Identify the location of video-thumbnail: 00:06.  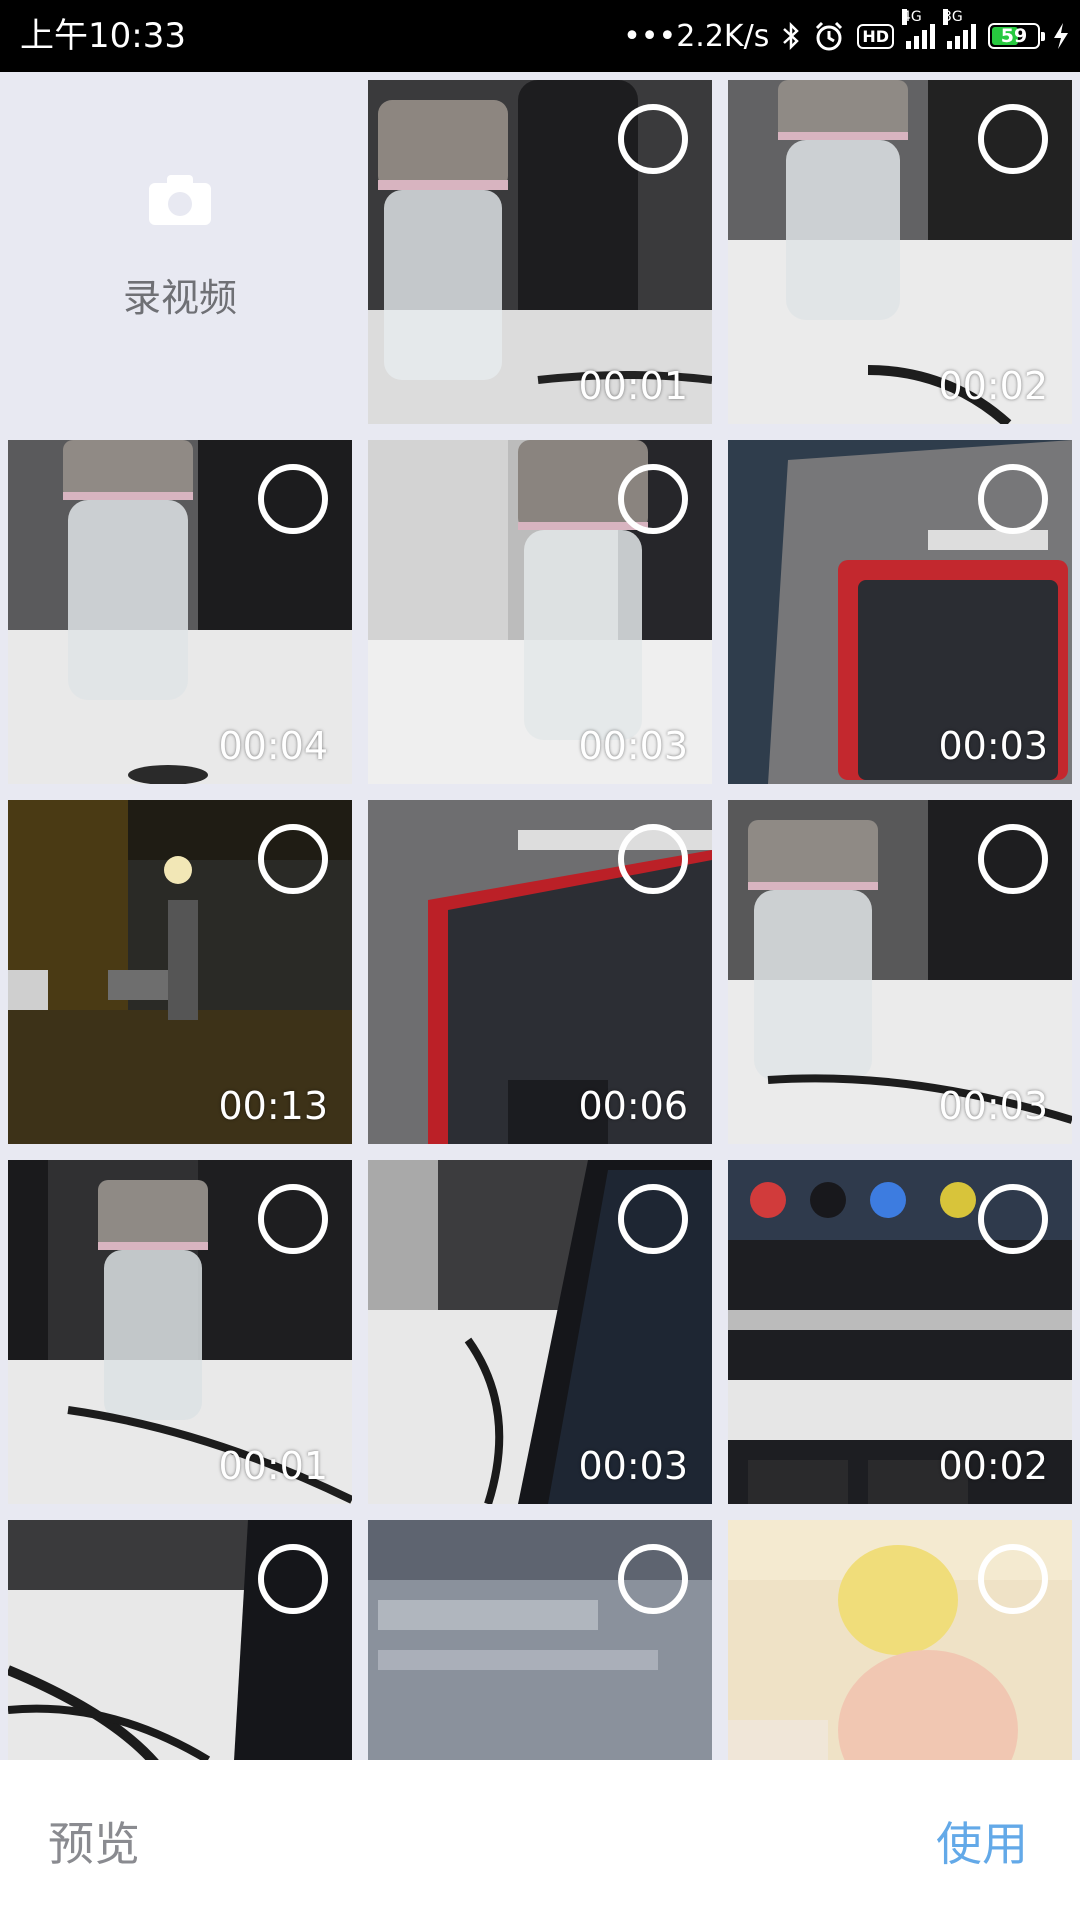
(540, 972).